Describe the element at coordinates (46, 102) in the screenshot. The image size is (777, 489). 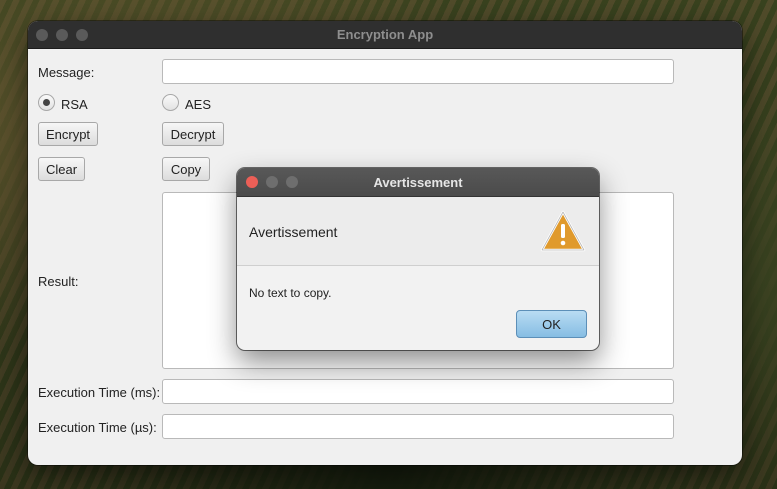
I see `rsa-radio` at that location.